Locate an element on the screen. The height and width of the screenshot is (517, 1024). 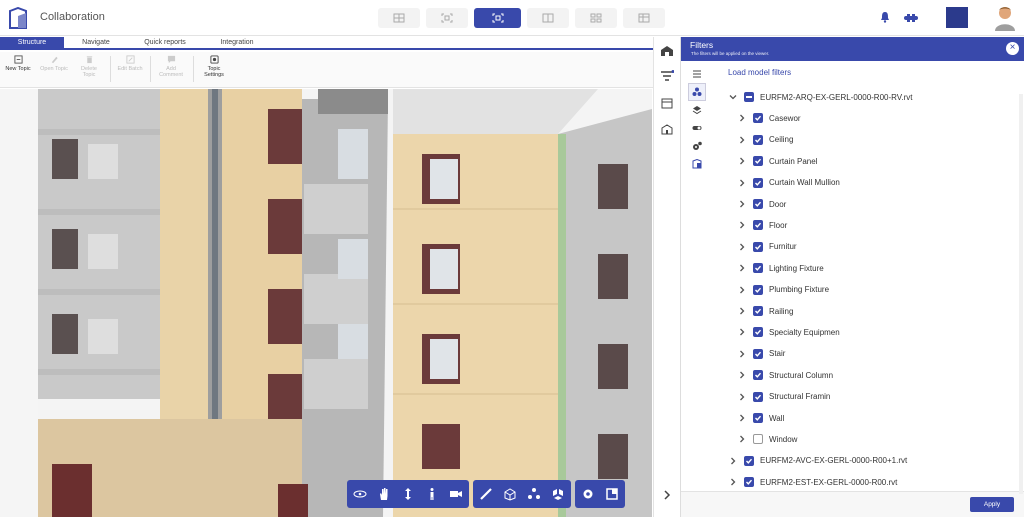
new-topic-button: New Topic is located at coordinates (18, 63).